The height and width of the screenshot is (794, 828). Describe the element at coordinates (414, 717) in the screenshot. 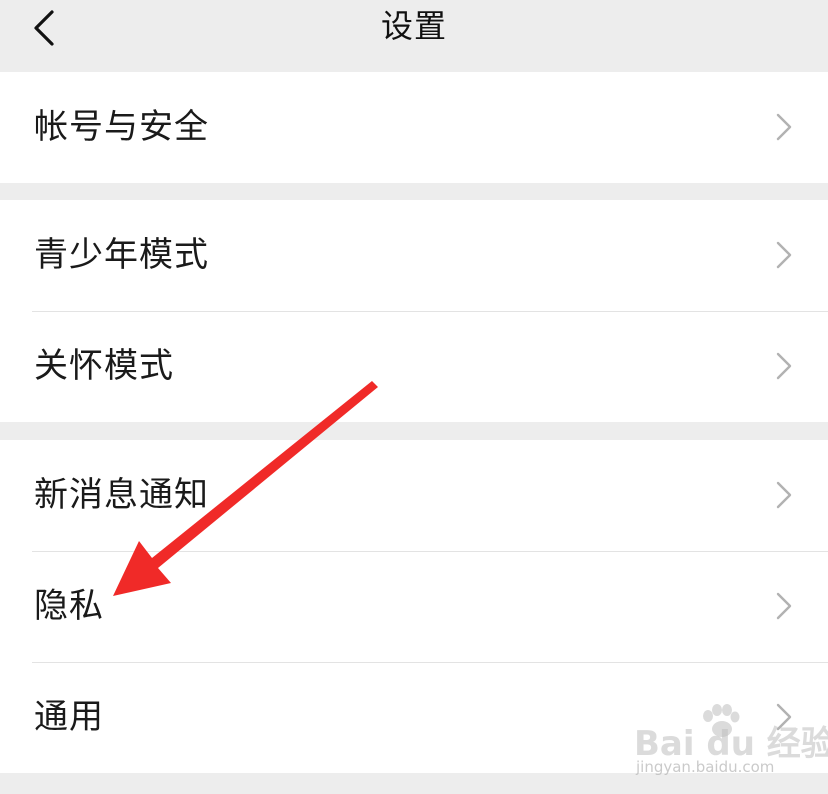

I see `settings-item-general: 通用` at that location.